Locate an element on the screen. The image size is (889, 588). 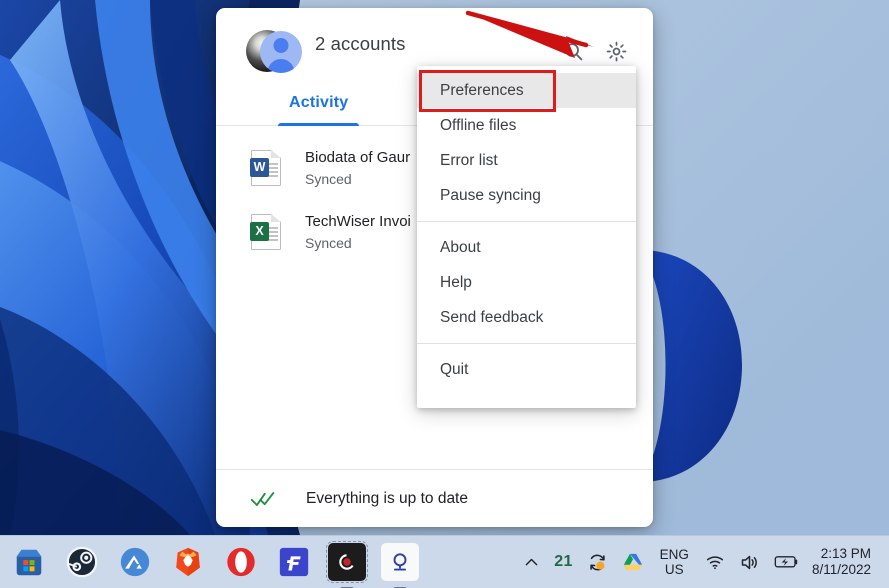
avatar is located at coordinates (274, 52).